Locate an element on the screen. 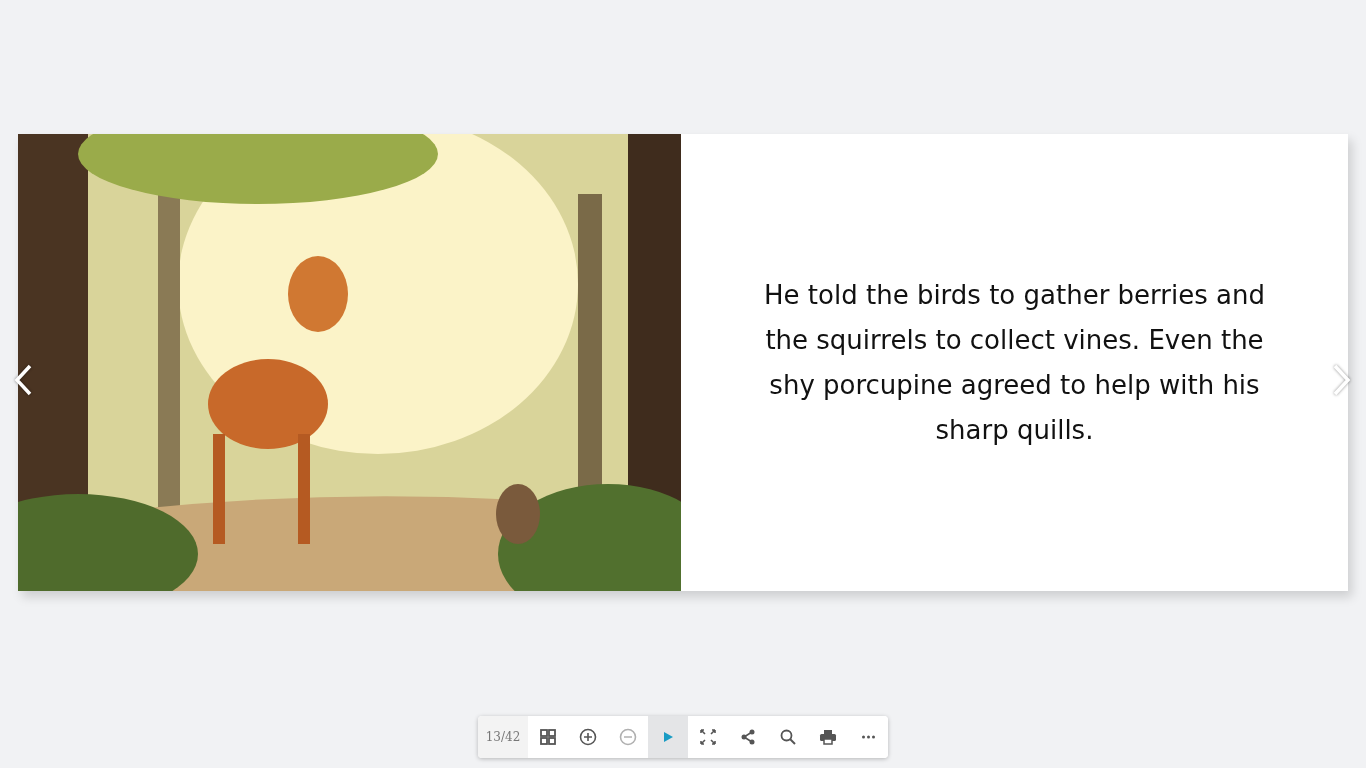  grid-icon is located at coordinates (548, 737).